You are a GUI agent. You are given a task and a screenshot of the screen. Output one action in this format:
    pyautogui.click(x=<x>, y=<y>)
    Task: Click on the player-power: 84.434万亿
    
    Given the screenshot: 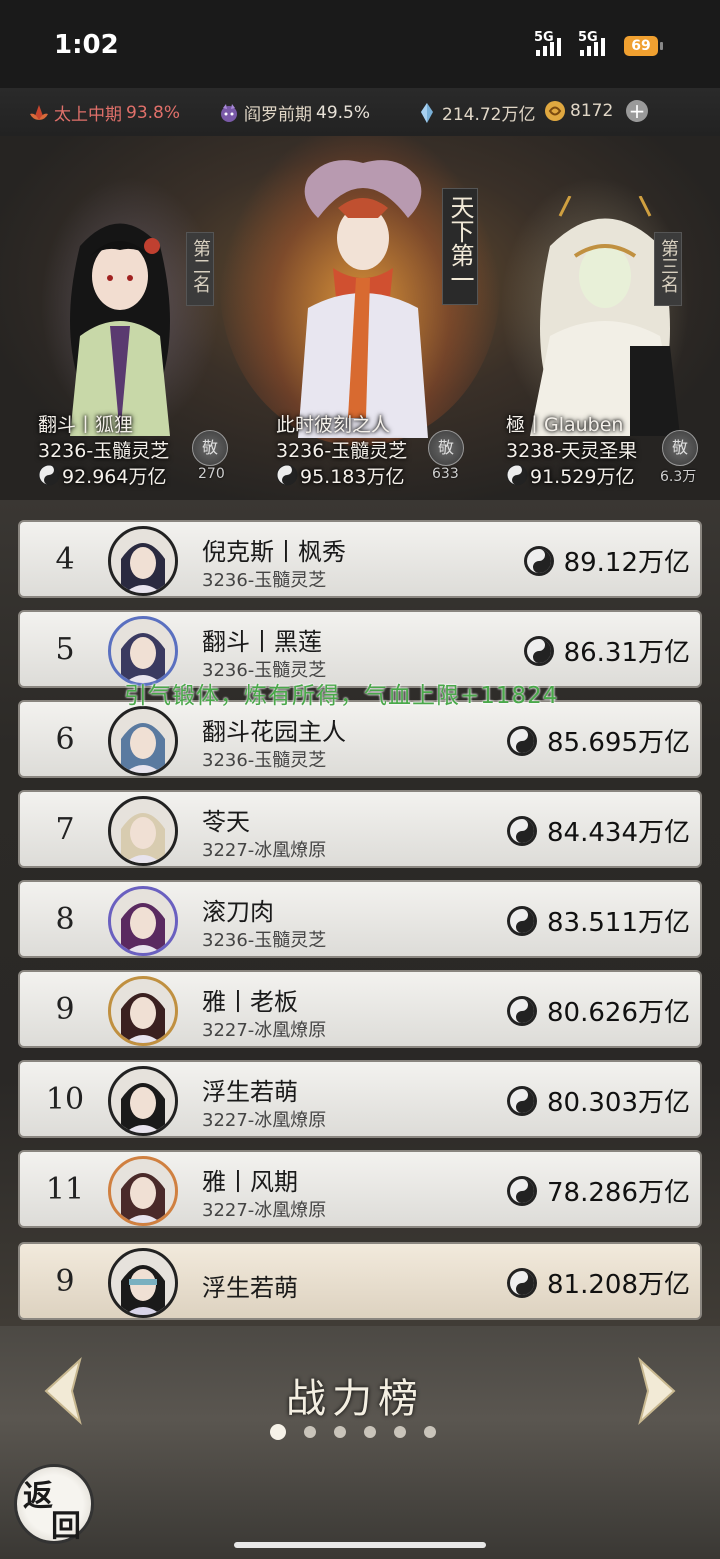 What is the action you would take?
    pyautogui.click(x=597, y=830)
    